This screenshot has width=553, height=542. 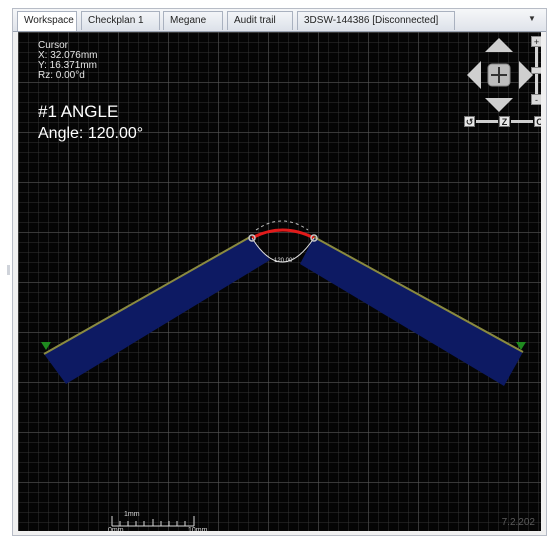 I want to click on zoom-slider-thumb, so click(x=536, y=70).